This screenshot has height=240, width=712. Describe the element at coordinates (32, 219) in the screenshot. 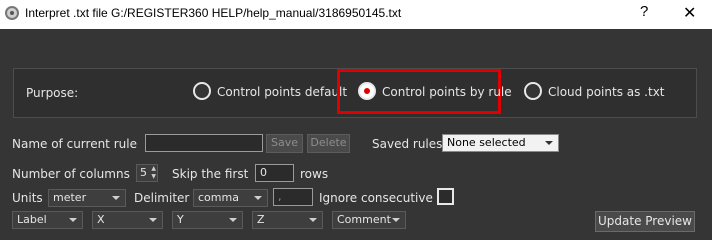

I see `column-1-value: Label` at that location.